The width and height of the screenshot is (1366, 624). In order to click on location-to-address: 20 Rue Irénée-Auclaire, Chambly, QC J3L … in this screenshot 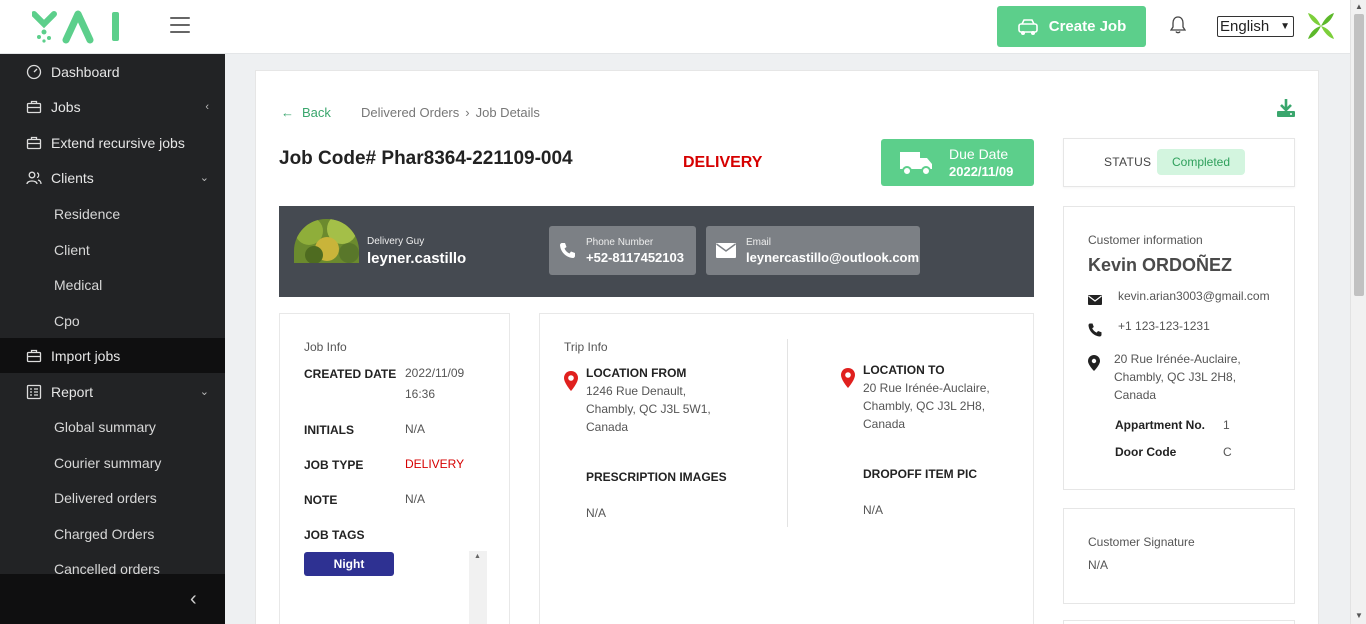, I will do `click(926, 406)`.